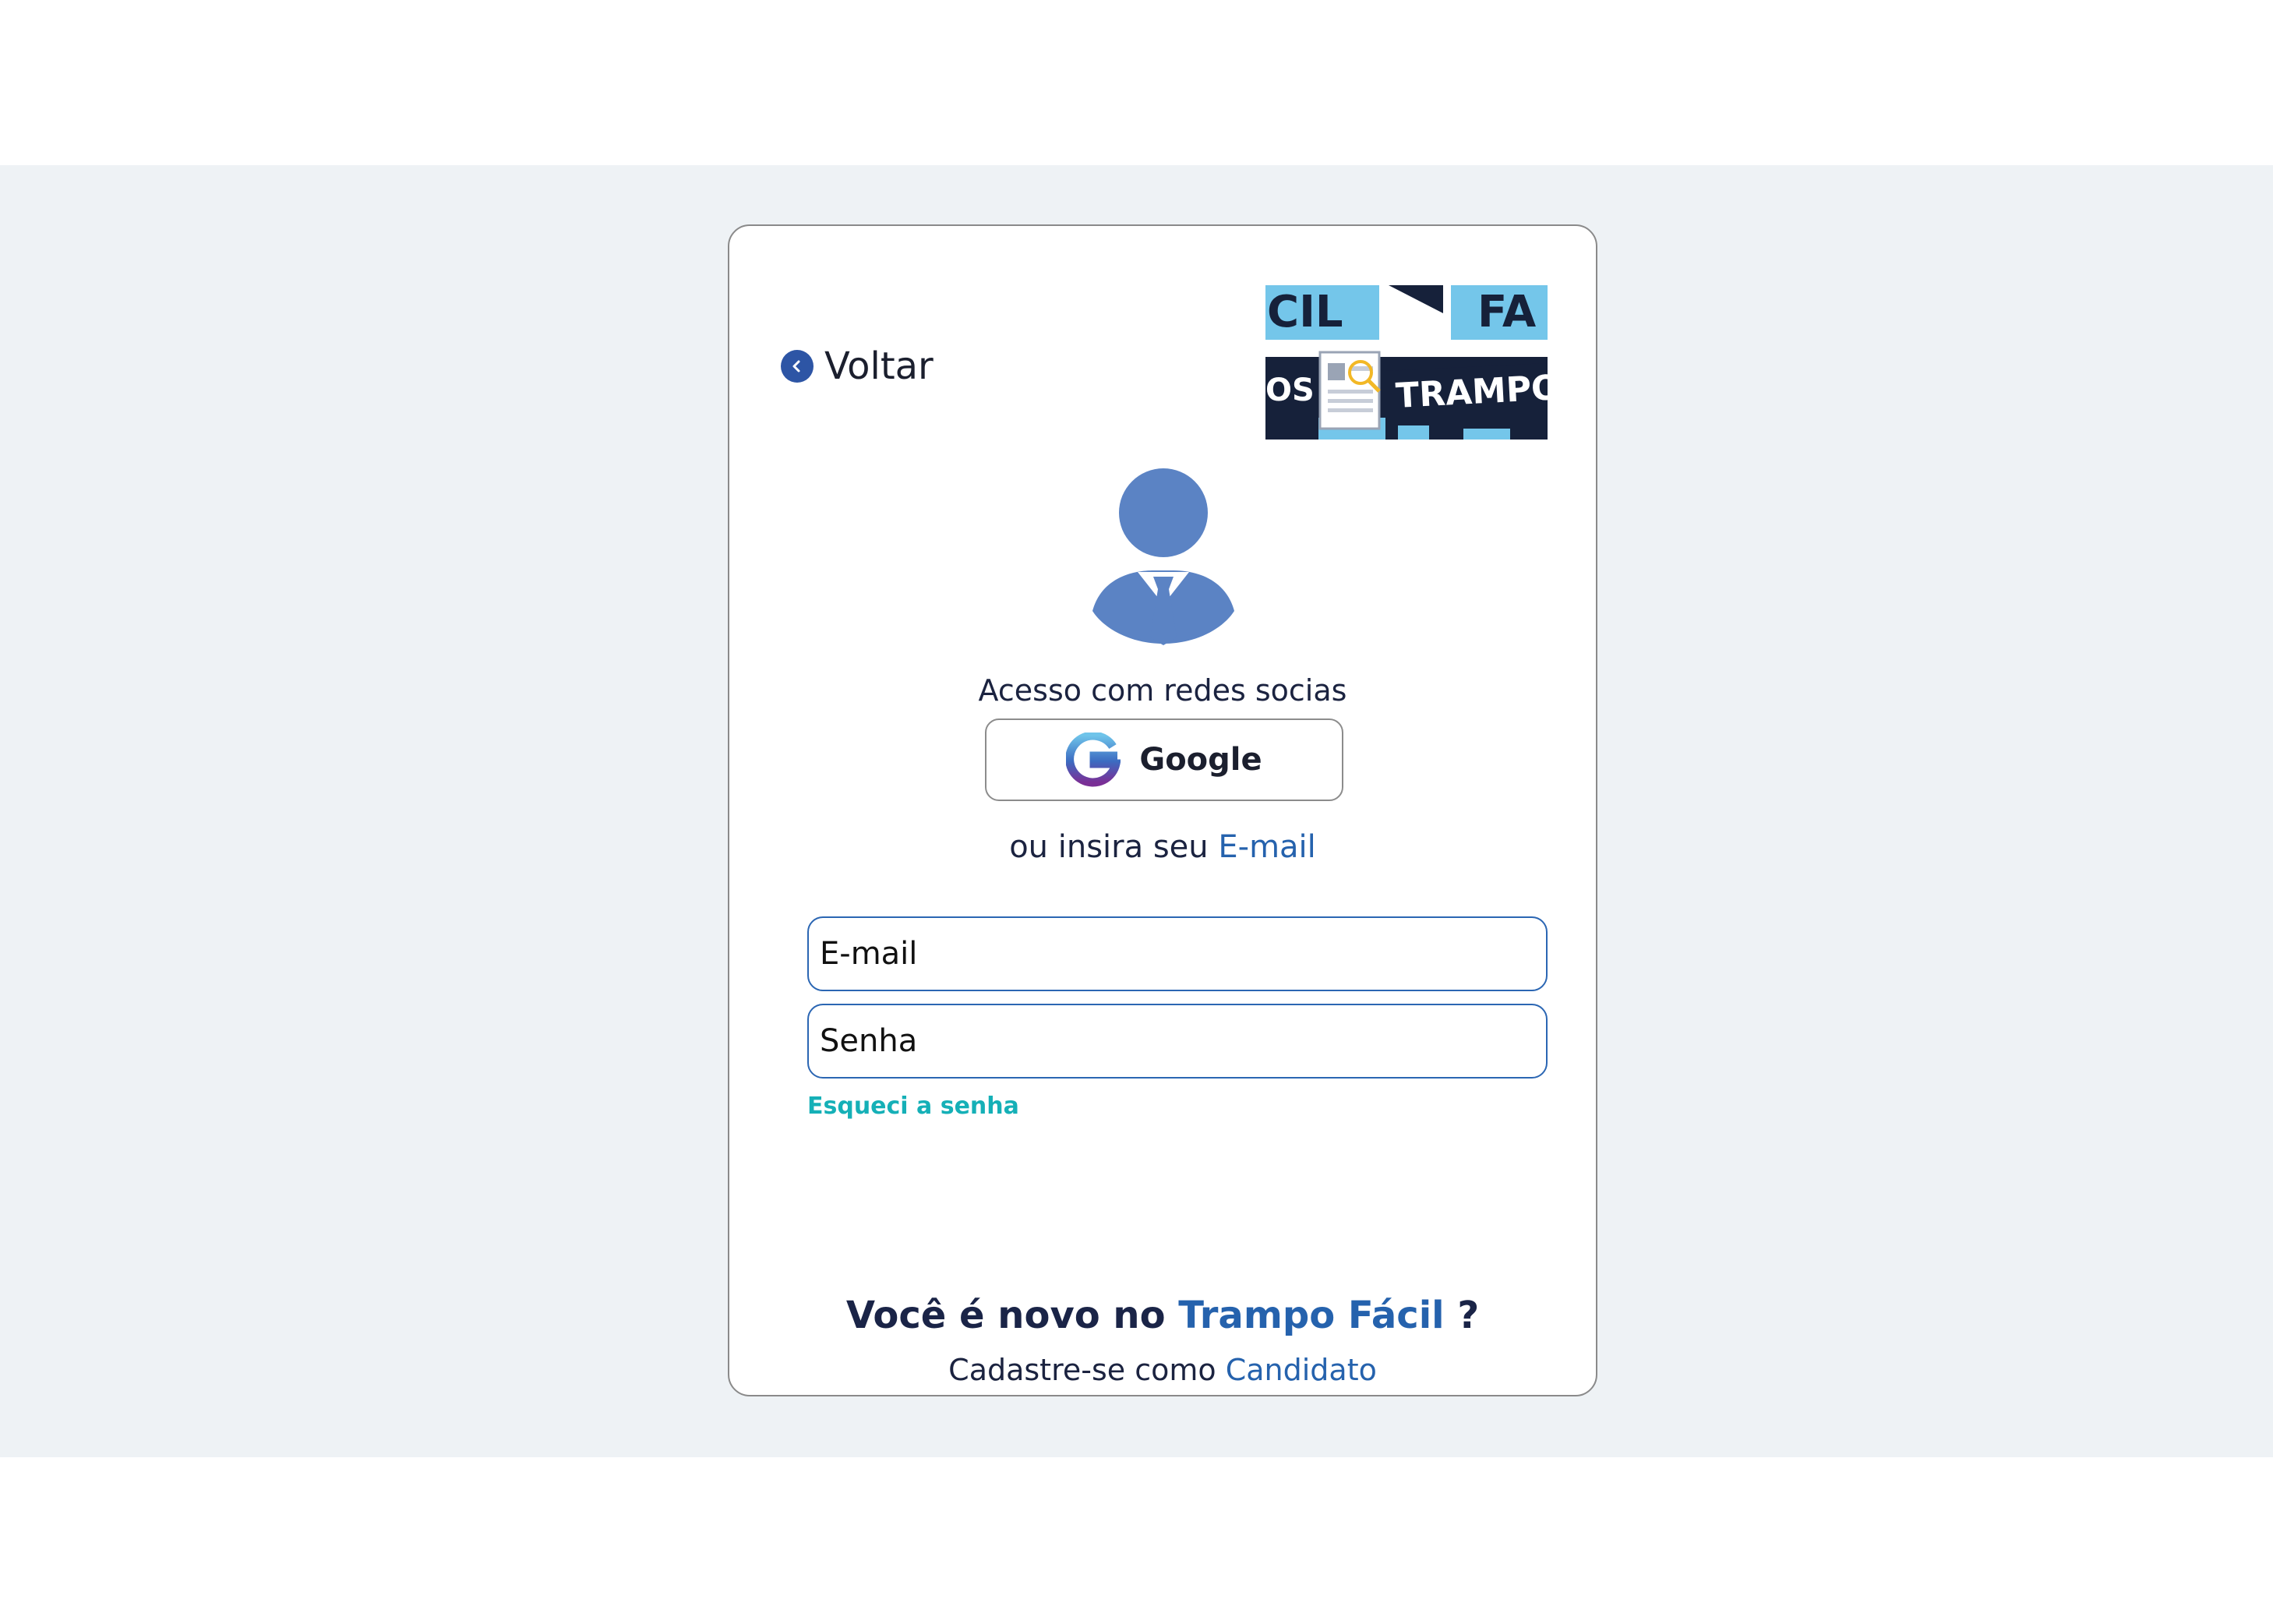  Describe the element at coordinates (1093, 759) in the screenshot. I see `google-icon` at that location.